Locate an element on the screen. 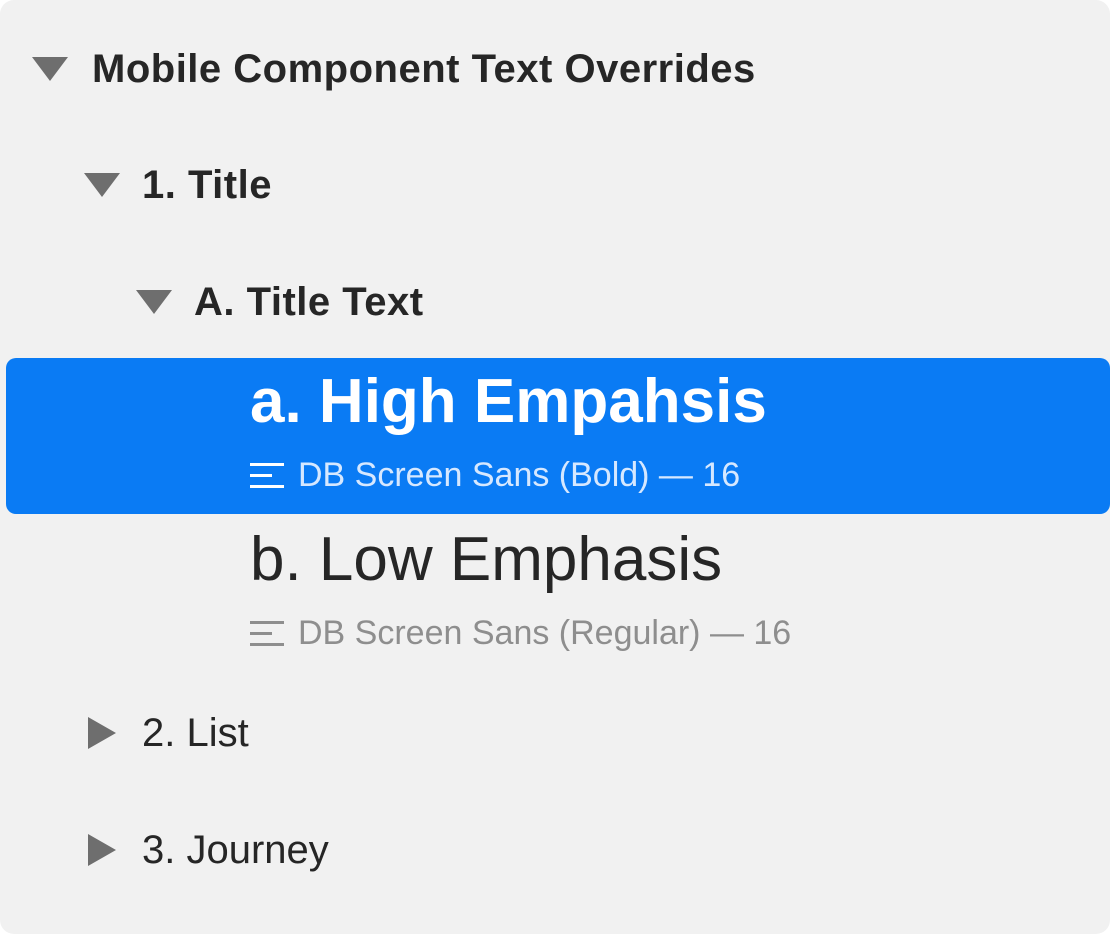 The width and height of the screenshot is (1110, 934). tree-row-label: A. Title Text is located at coordinates (309, 301).